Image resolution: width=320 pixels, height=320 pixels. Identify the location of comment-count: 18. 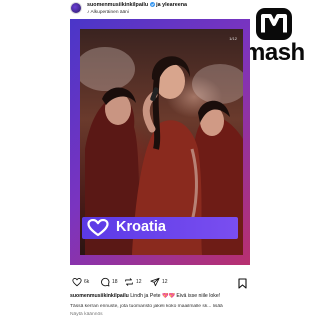
(115, 282).